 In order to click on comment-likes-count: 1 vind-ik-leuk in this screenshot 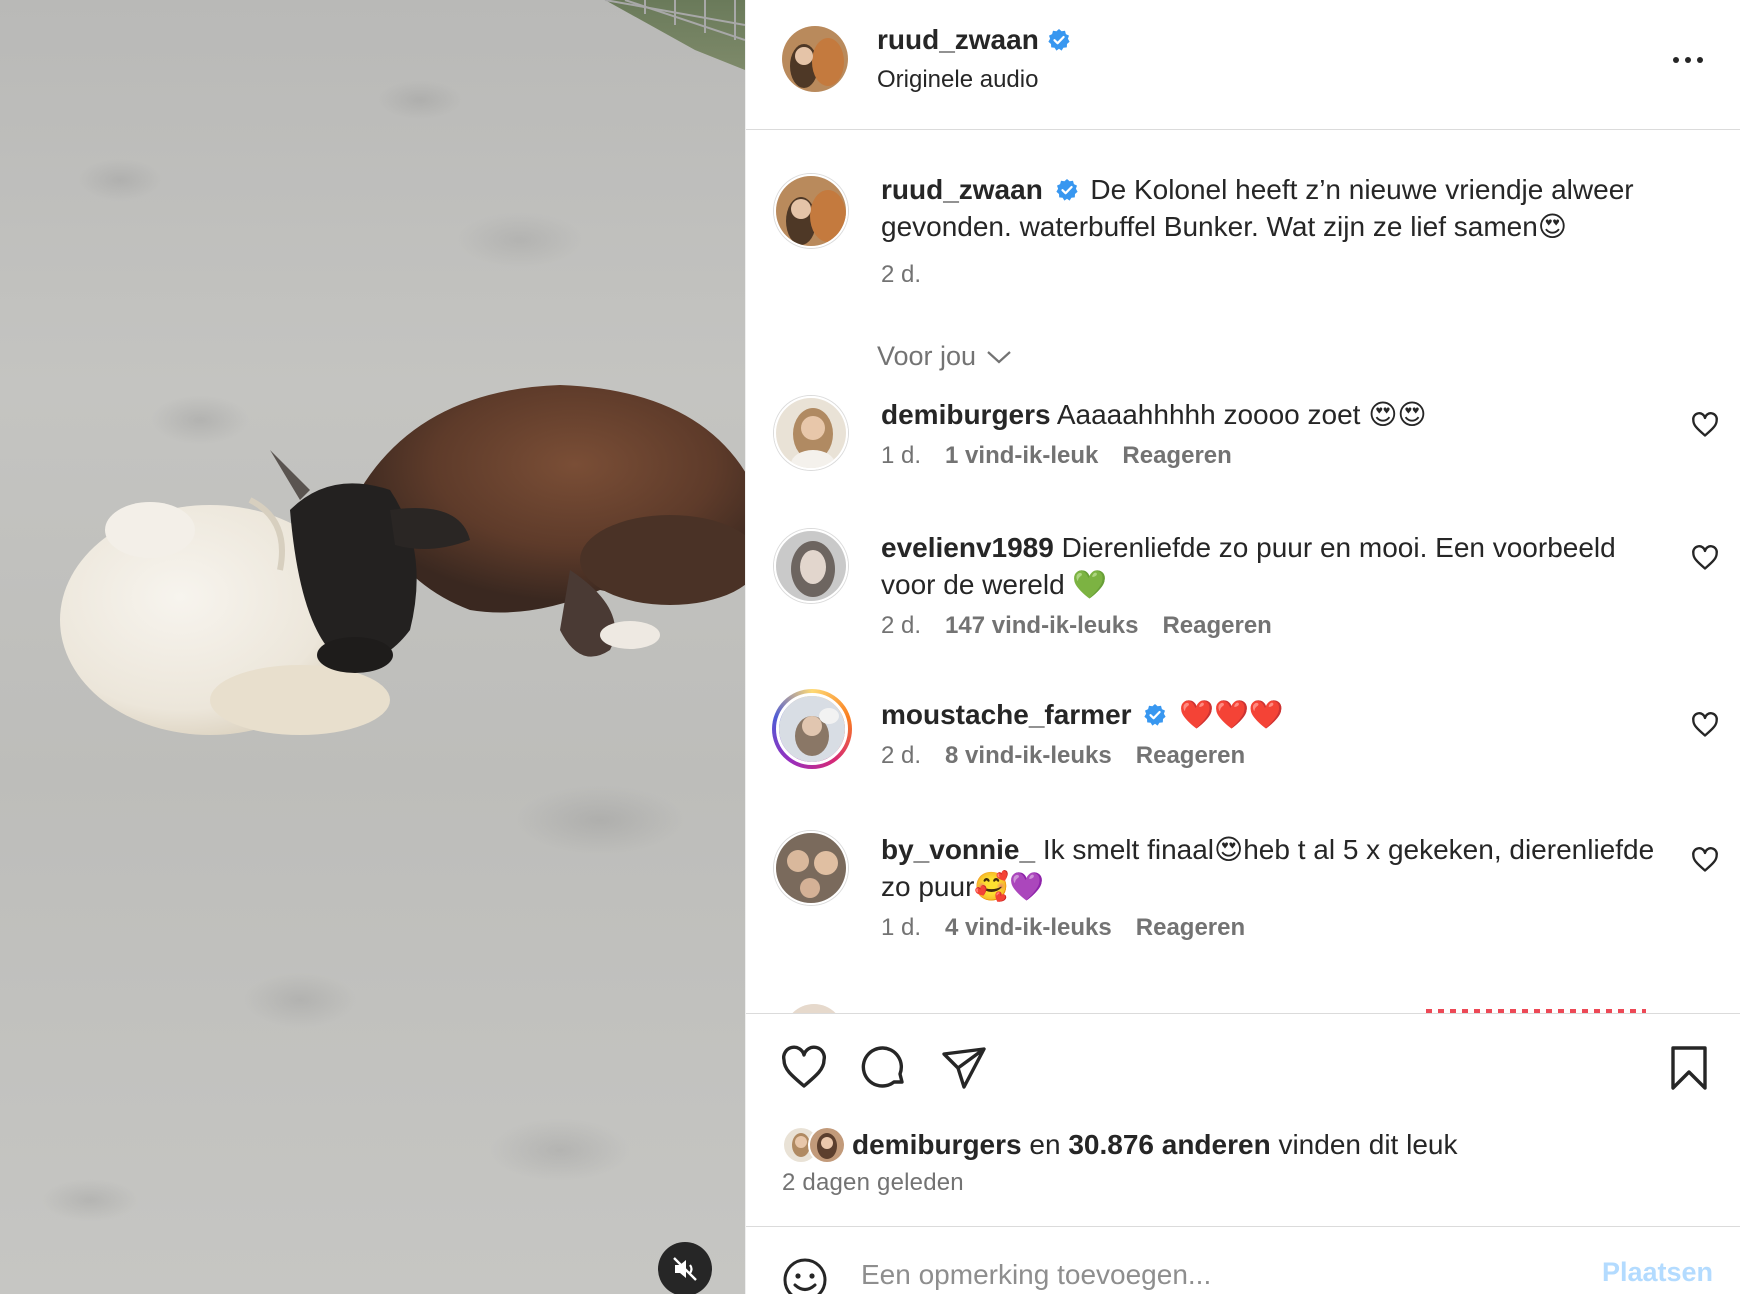, I will do `click(1021, 456)`.